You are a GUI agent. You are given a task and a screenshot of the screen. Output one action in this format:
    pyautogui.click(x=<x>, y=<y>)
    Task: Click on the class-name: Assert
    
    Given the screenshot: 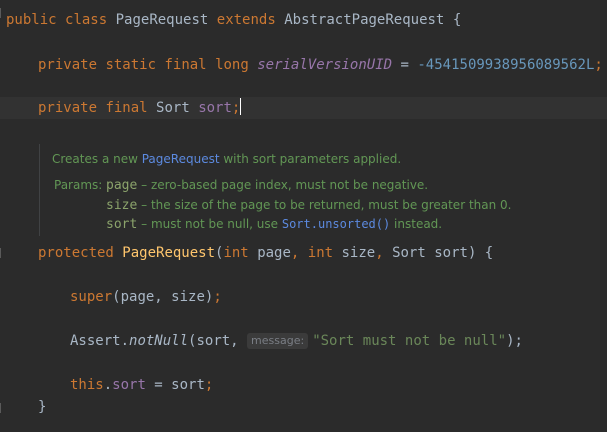 What is the action you would take?
    pyautogui.click(x=95, y=341)
    